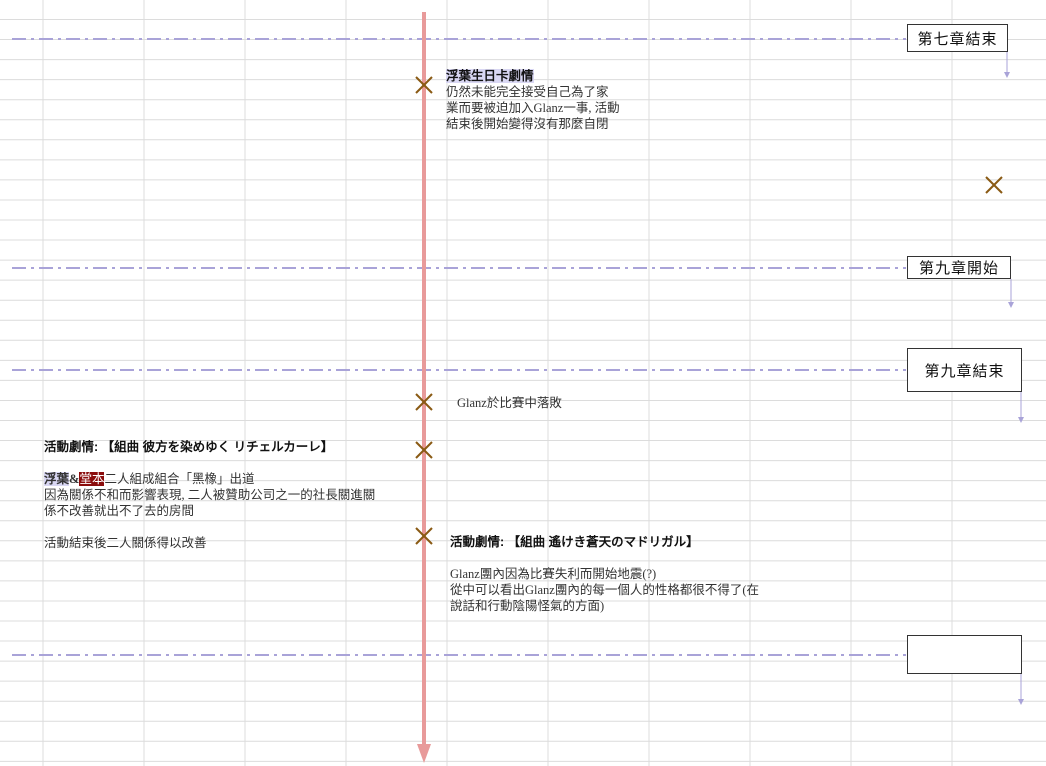 This screenshot has width=1046, height=766. I want to click on note-line: 結束後開始變得沒有那麼自閉, so click(527, 124).